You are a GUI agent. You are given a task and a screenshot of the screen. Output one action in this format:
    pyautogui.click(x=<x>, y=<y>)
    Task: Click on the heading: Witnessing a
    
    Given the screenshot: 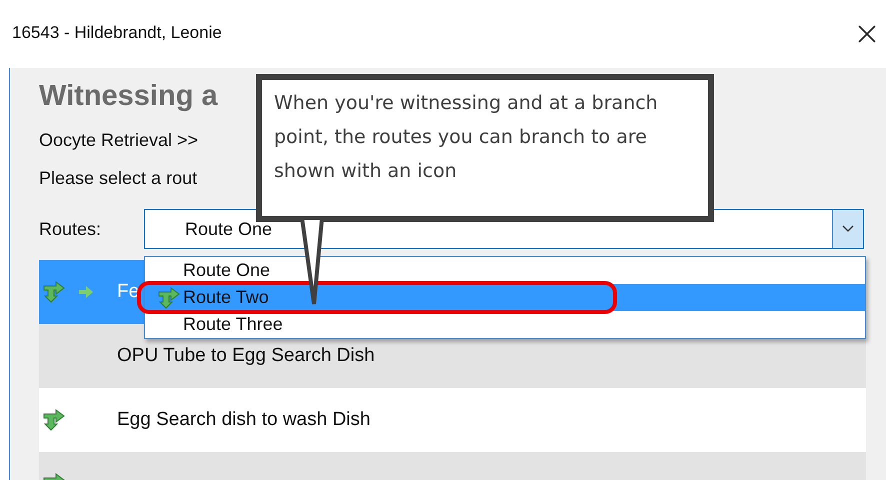 What is the action you would take?
    pyautogui.click(x=128, y=97)
    